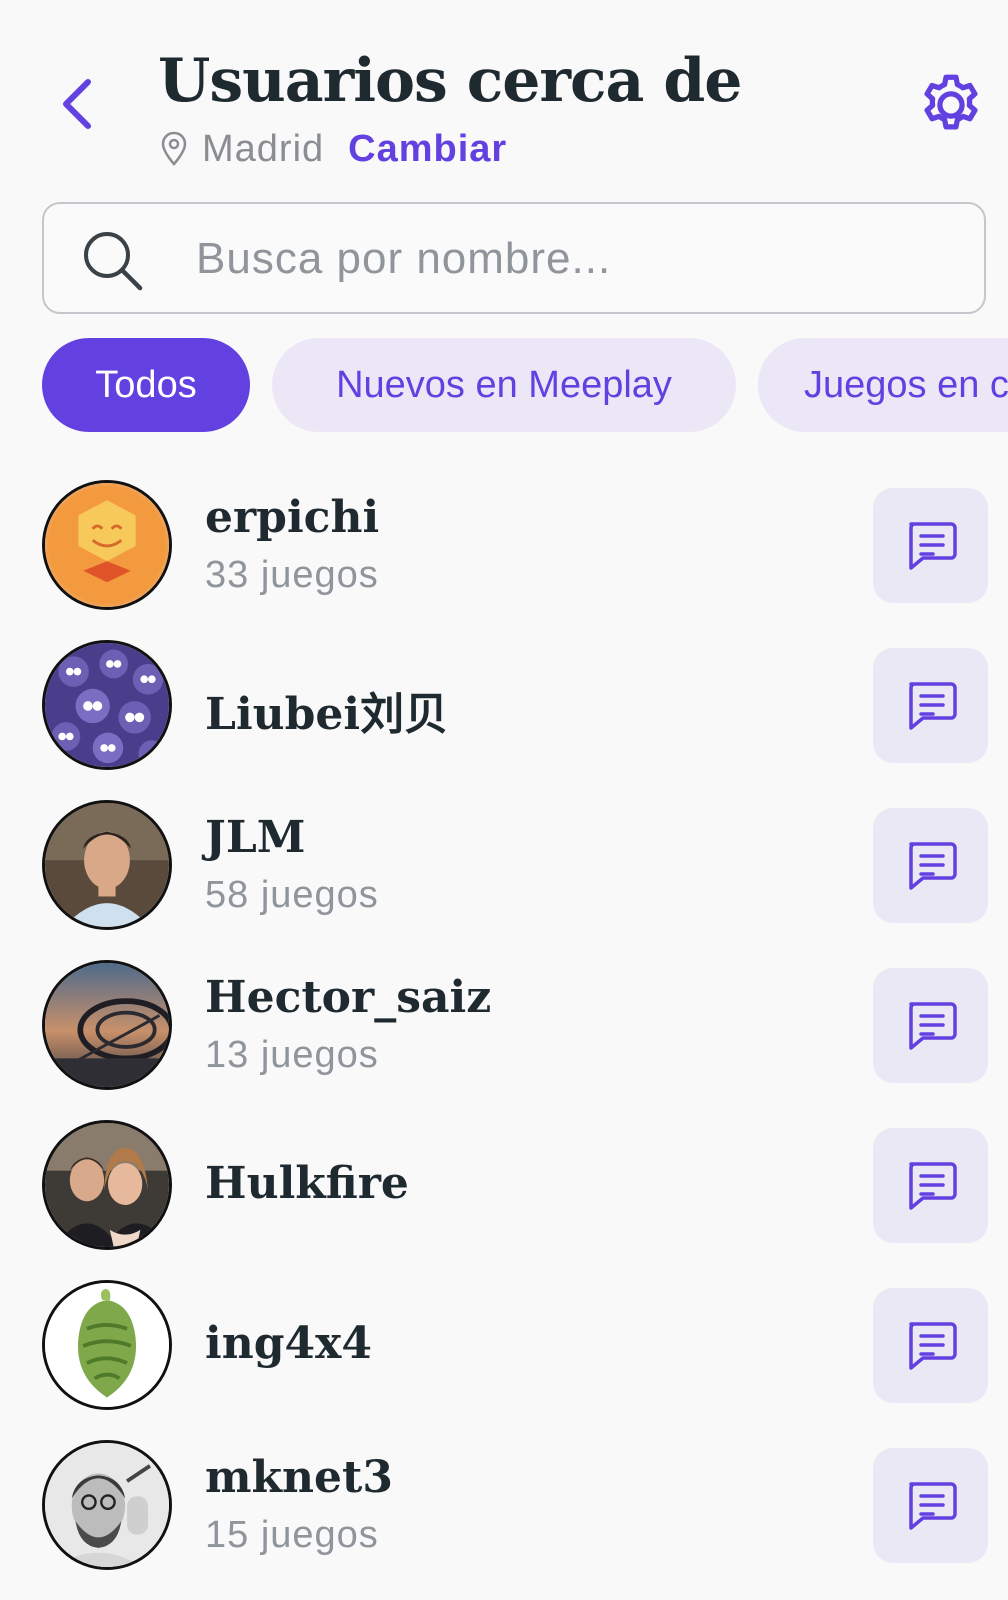  I want to click on list-item: Liubei刘贝, so click(504, 705).